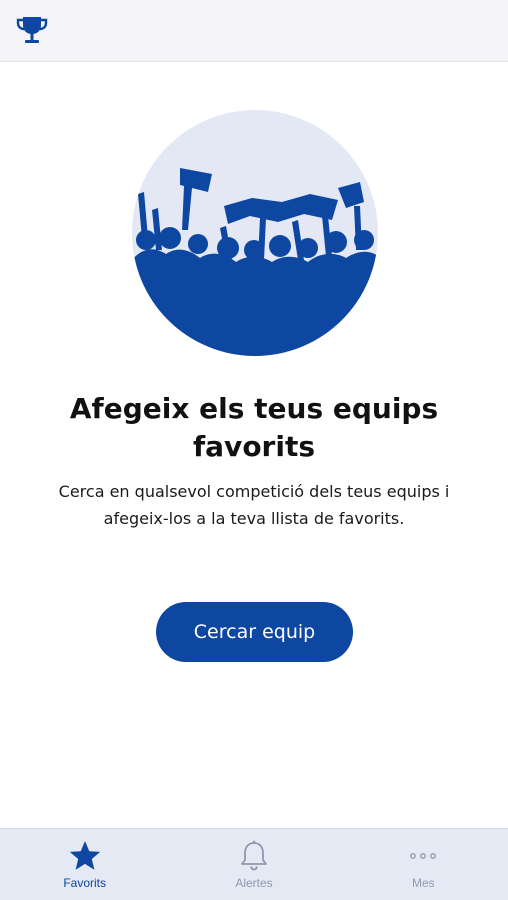 The image size is (508, 900). I want to click on tab-mes: Mes, so click(423, 864).